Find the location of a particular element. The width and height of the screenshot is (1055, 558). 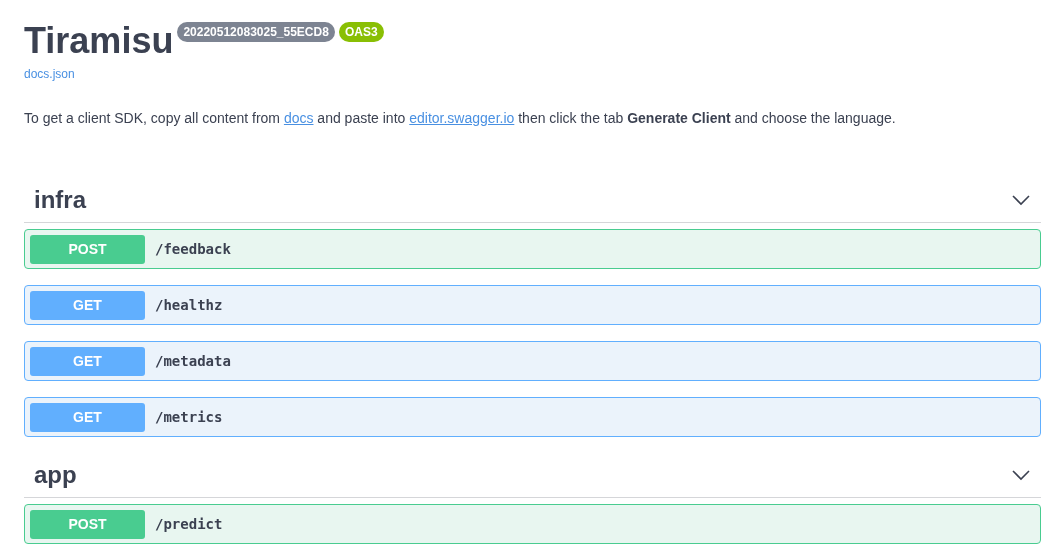

section-title: infra is located at coordinates (60, 200).